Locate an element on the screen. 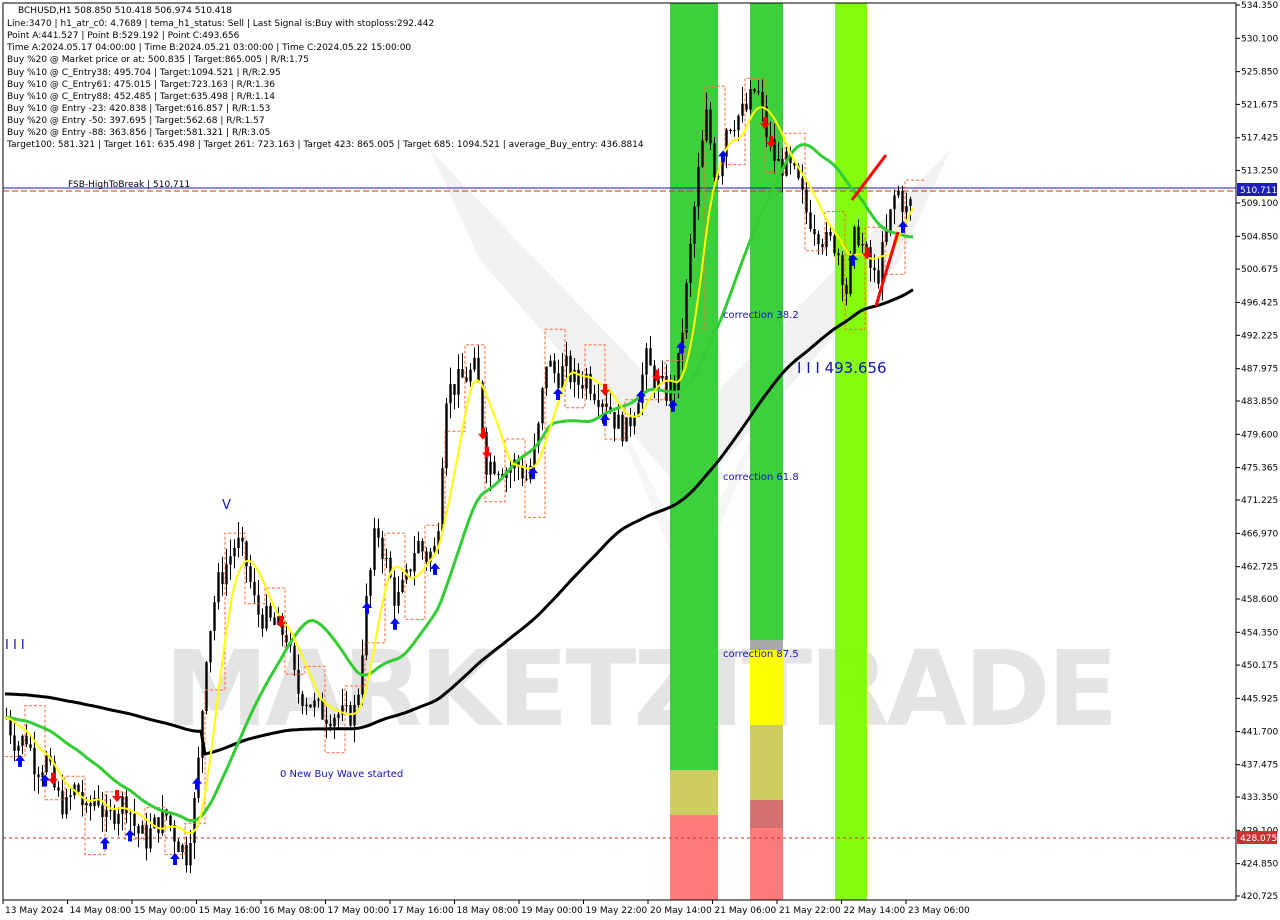 Image resolution: width=1280 pixels, height=920 pixels. price-tick-label: 471.225 is located at coordinates (1259, 501).